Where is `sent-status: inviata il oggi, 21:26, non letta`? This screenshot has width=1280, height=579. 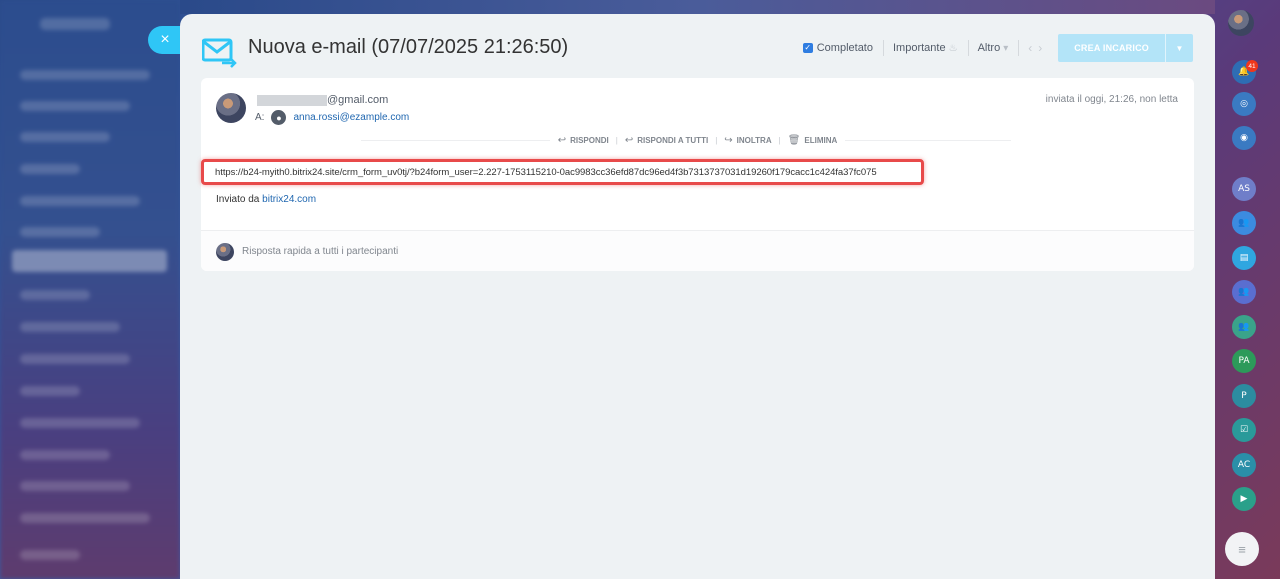 sent-status: inviata il oggi, 21:26, non letta is located at coordinates (1111, 99).